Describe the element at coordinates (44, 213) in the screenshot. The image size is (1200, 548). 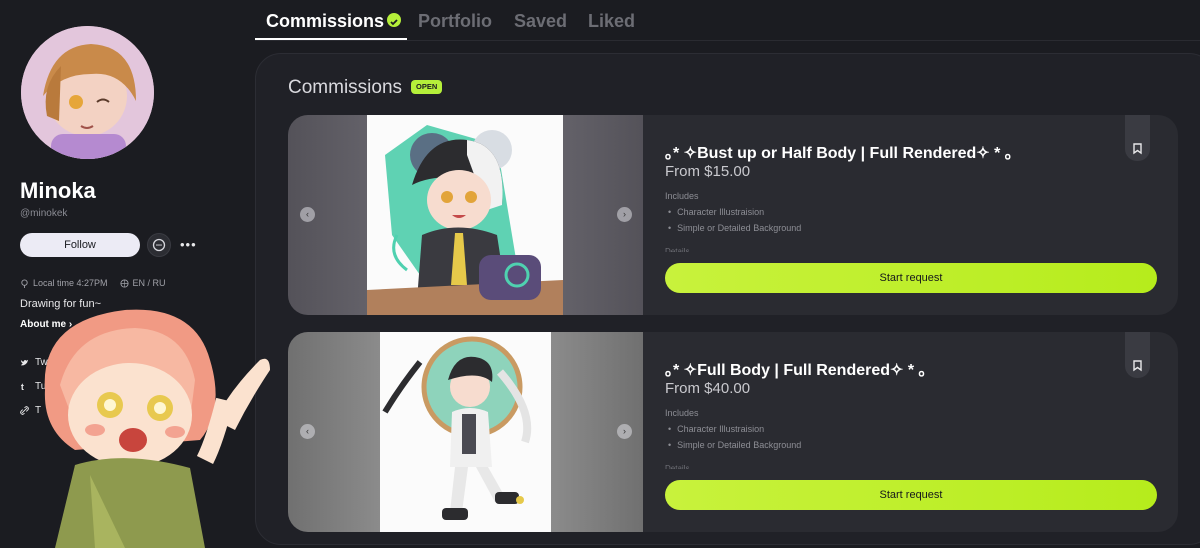
I see `username-handle: @minokek` at that location.